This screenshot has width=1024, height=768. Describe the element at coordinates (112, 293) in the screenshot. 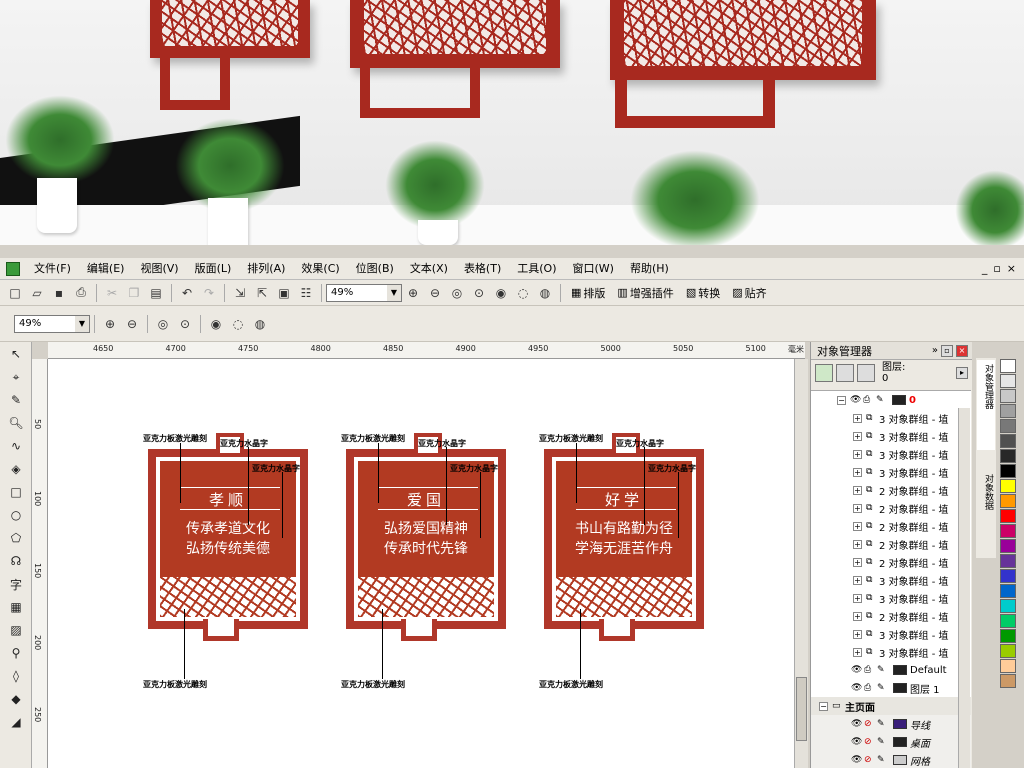

I see `cut-icon: ✂` at that location.